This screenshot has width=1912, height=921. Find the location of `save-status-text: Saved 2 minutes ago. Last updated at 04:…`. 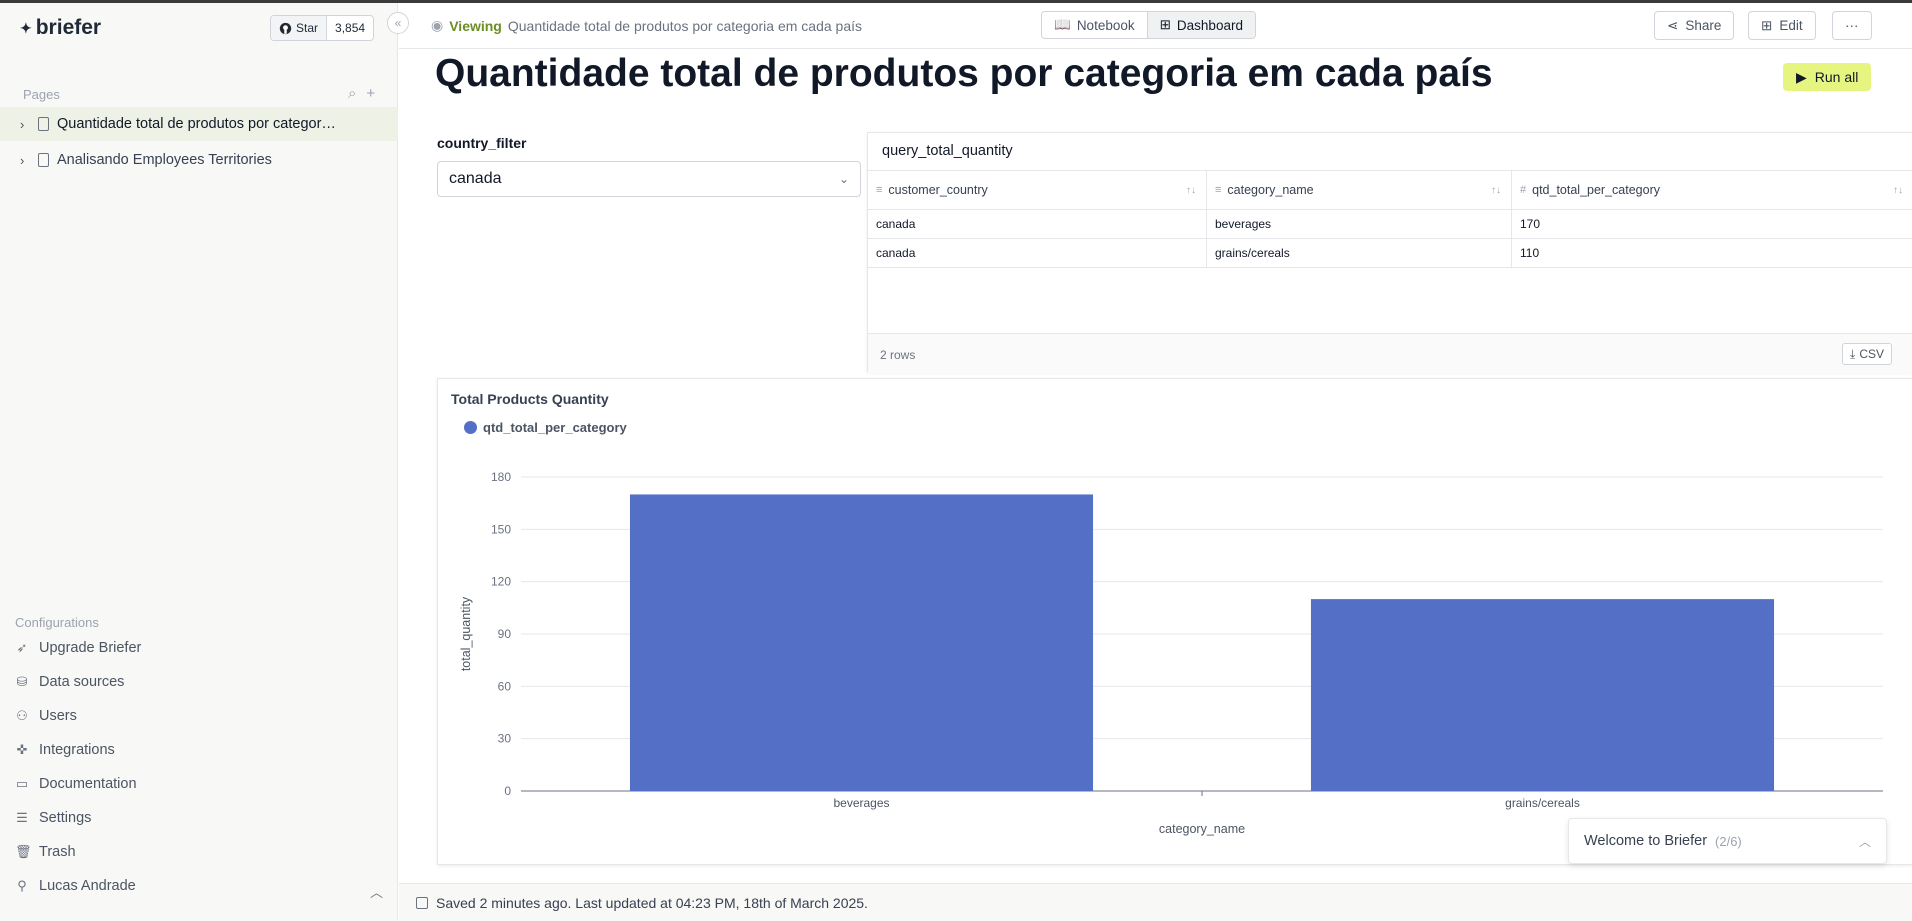

save-status-text: Saved 2 minutes ago. Last updated at 04:… is located at coordinates (652, 902).